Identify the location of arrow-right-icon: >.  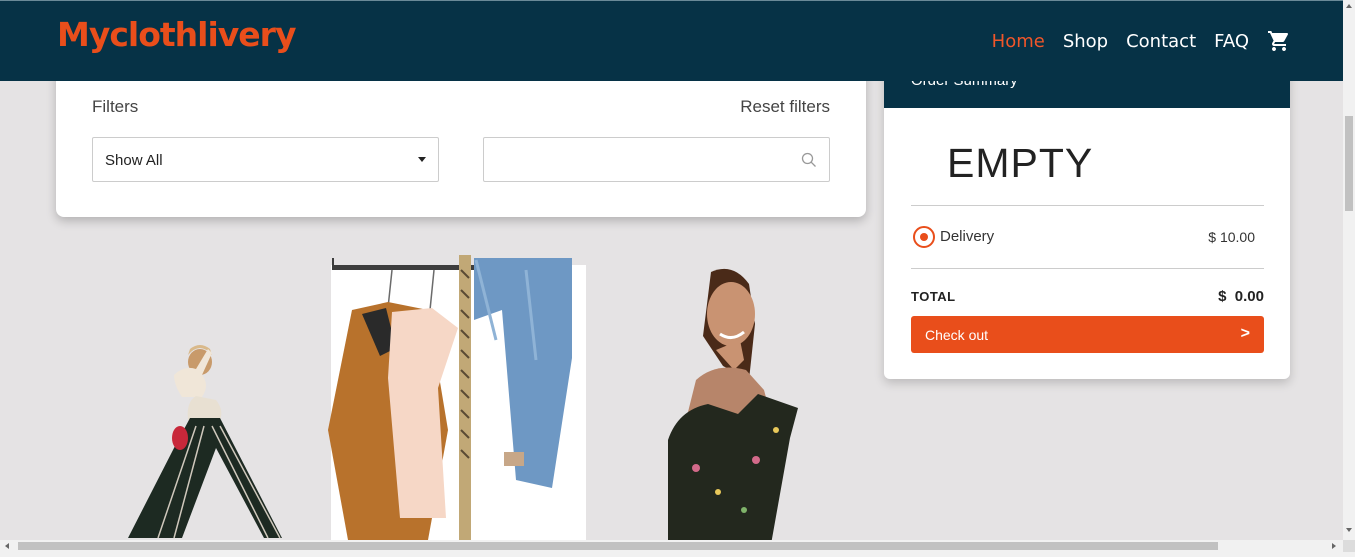
(1245, 333).